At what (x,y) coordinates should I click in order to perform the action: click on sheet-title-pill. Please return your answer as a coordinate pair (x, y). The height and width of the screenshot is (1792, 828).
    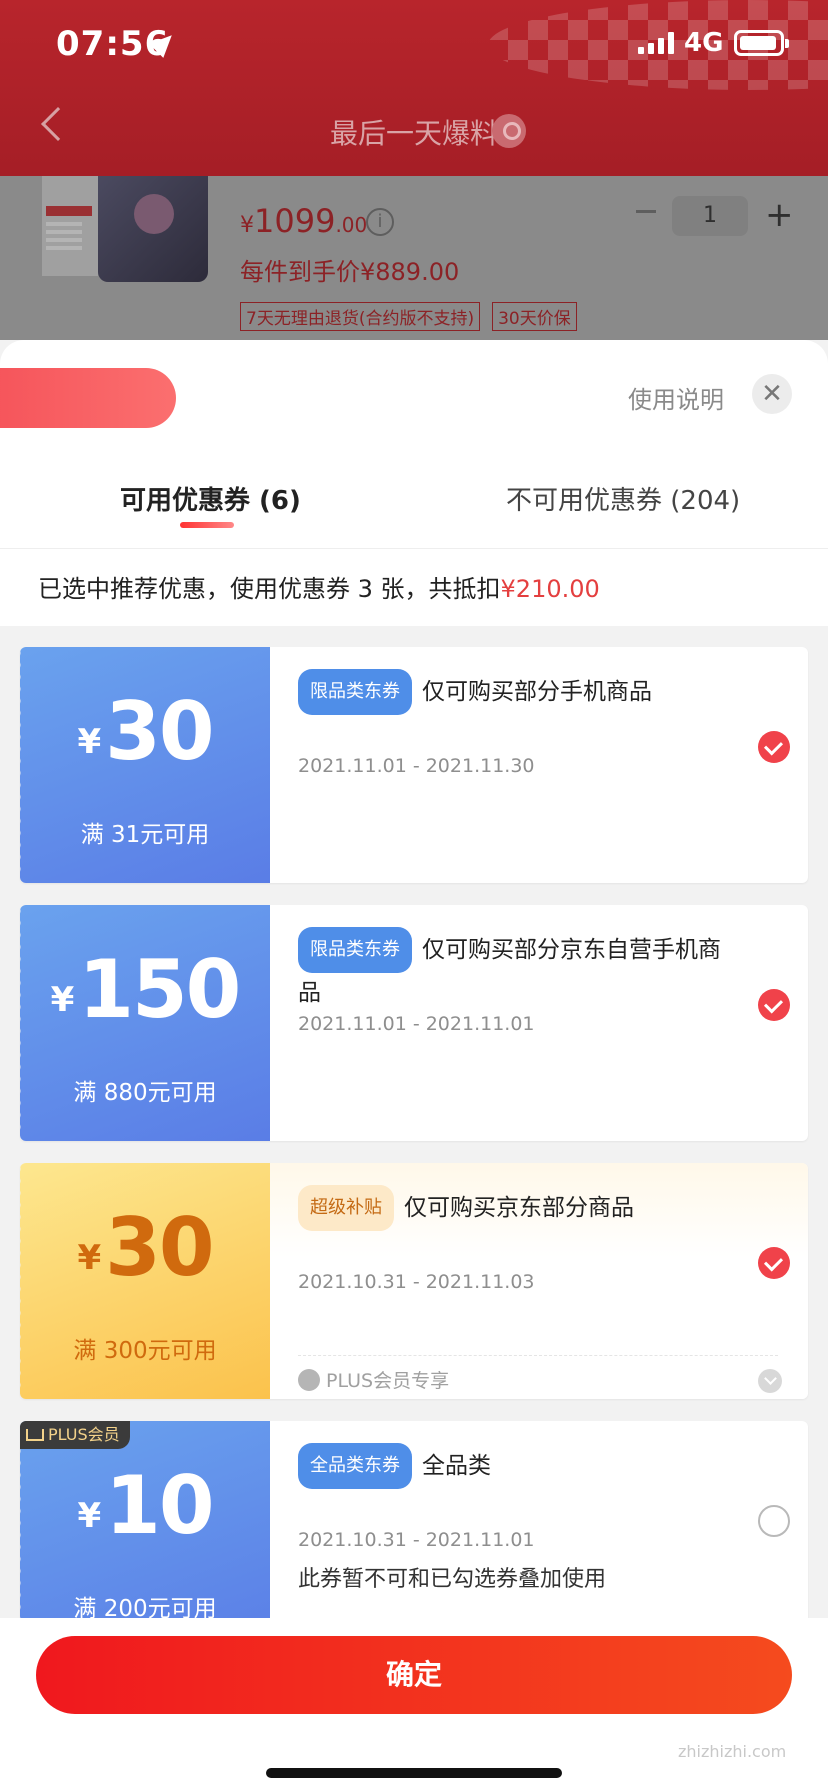
    Looking at the image, I should click on (88, 398).